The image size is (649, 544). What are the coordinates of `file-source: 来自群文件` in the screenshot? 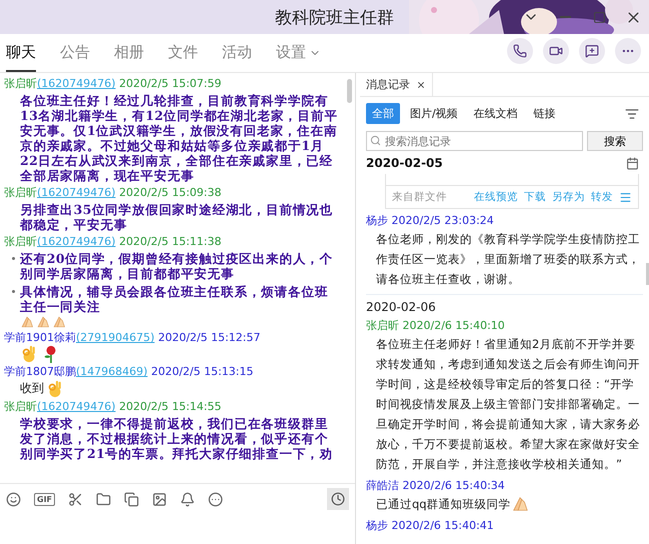 It's located at (419, 197).